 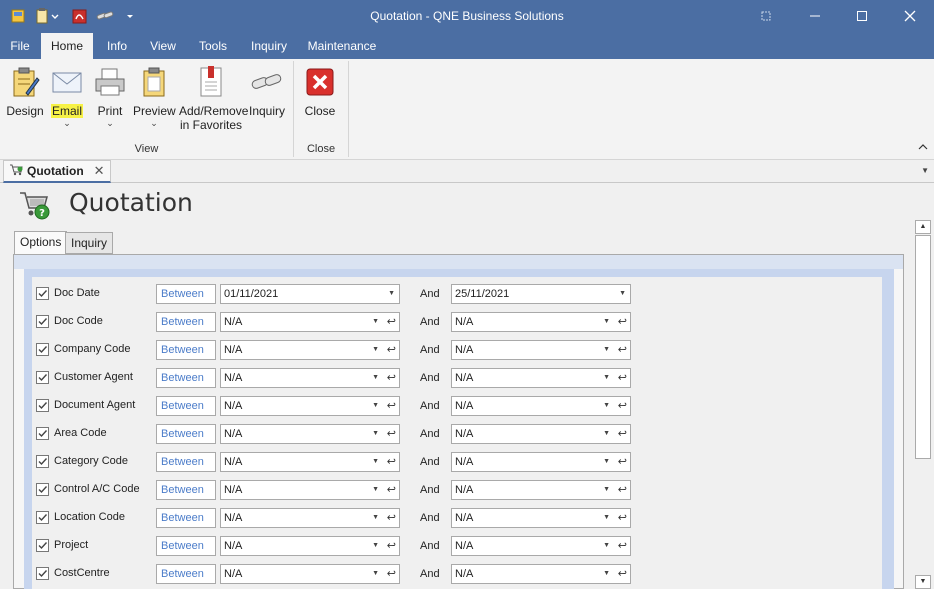 I want to click on doc-tab-quotation: Quotation ✕, so click(x=57, y=171).